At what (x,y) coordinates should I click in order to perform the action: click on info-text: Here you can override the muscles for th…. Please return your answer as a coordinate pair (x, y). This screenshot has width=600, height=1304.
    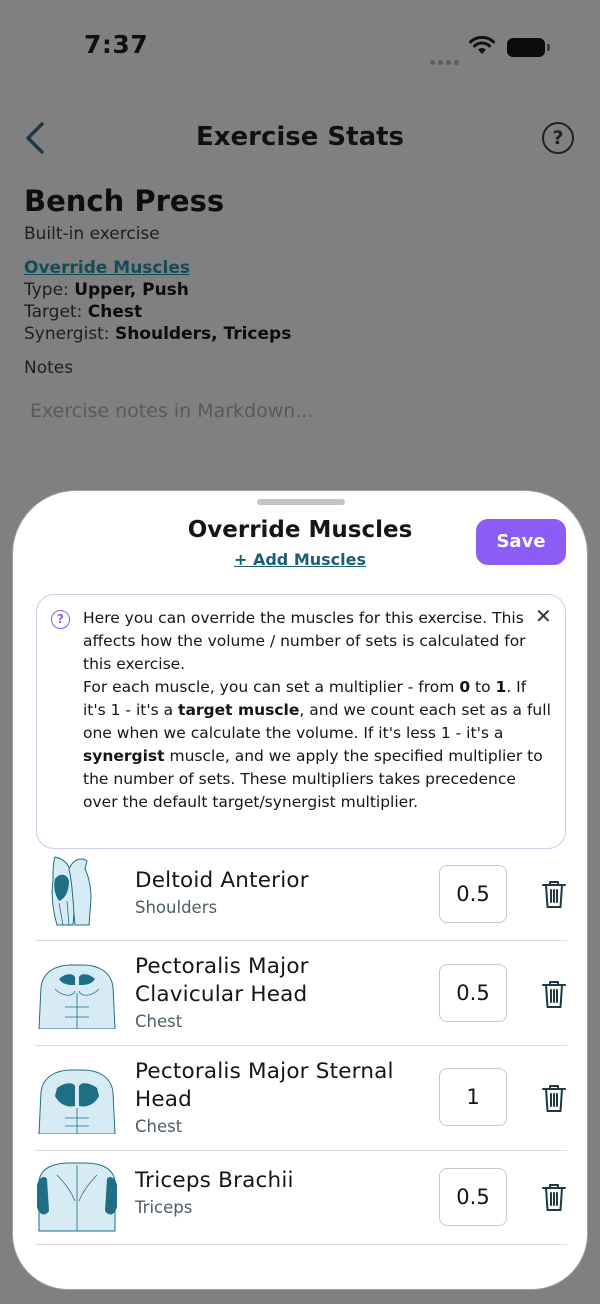
    Looking at the image, I should click on (317, 710).